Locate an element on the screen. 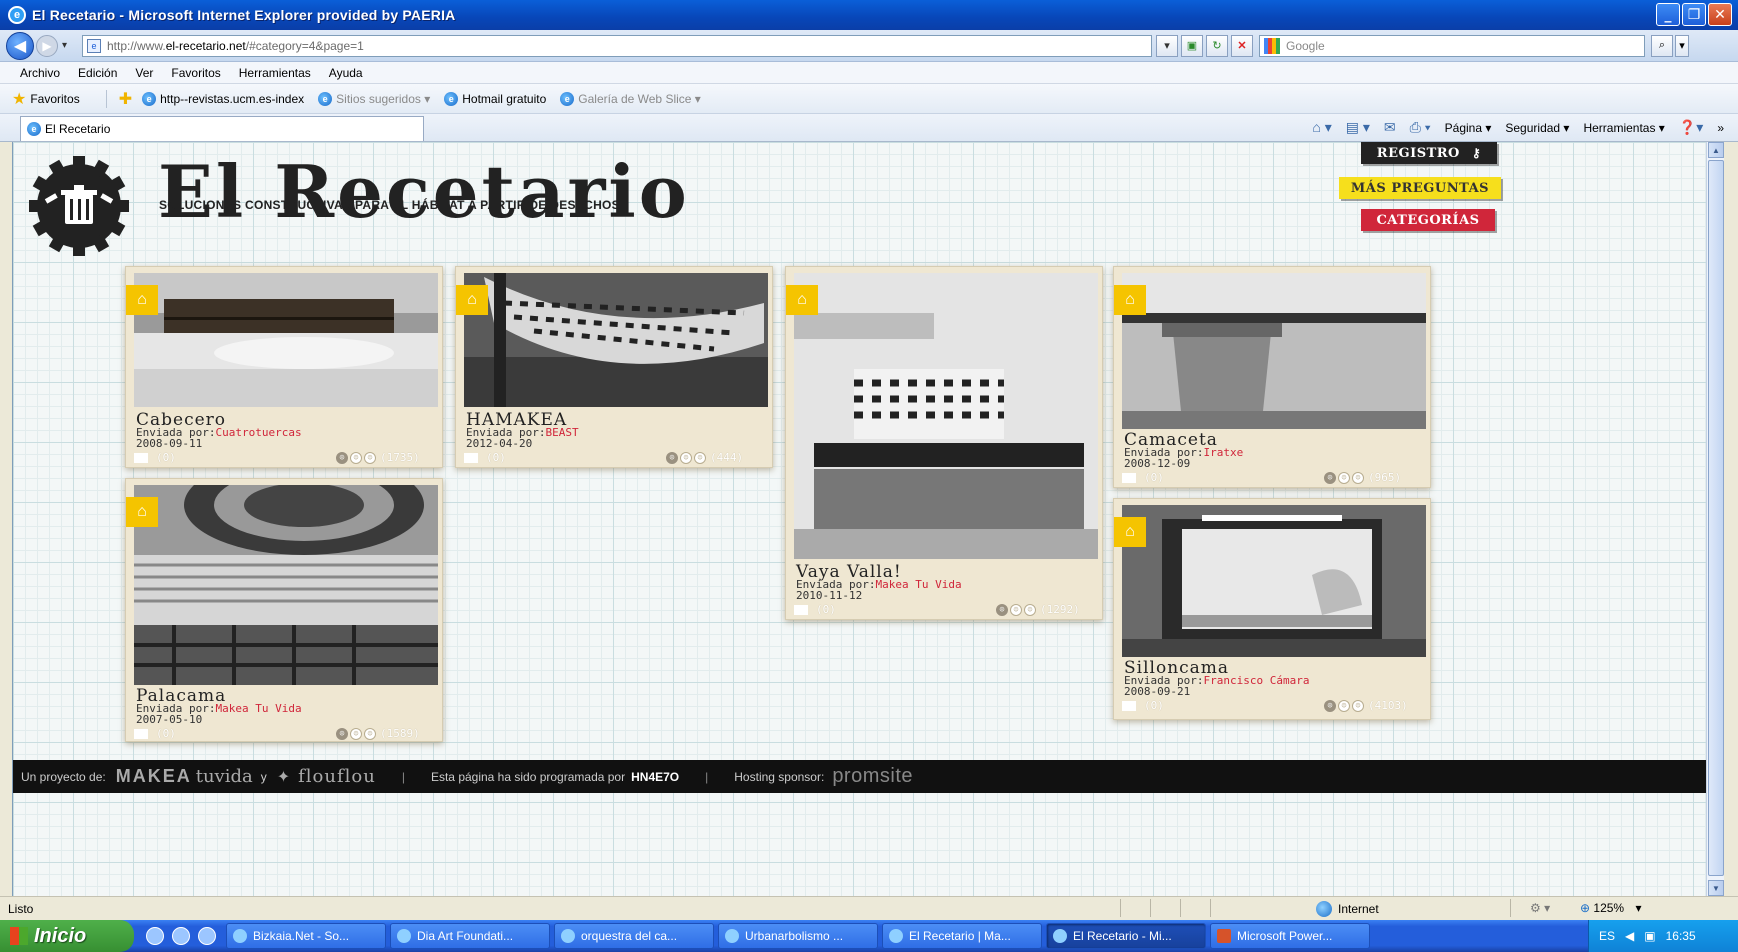 This screenshot has width=1738, height=952. protected-mode-icon: ⚙ ▾ is located at coordinates (1540, 908).